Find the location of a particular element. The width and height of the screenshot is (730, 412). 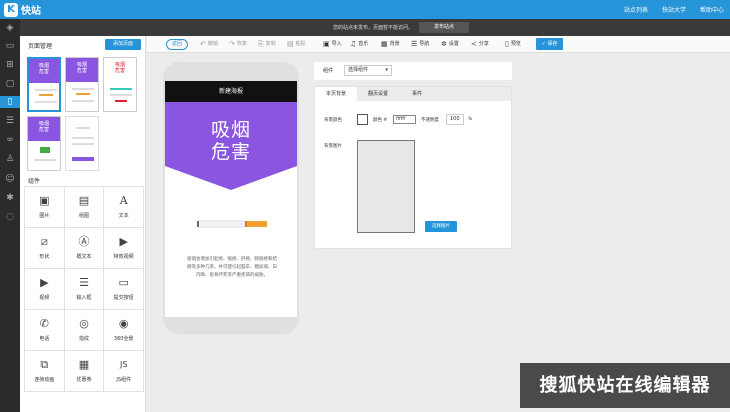

fingerprint-icon: ◎ is located at coordinates (84, 323).